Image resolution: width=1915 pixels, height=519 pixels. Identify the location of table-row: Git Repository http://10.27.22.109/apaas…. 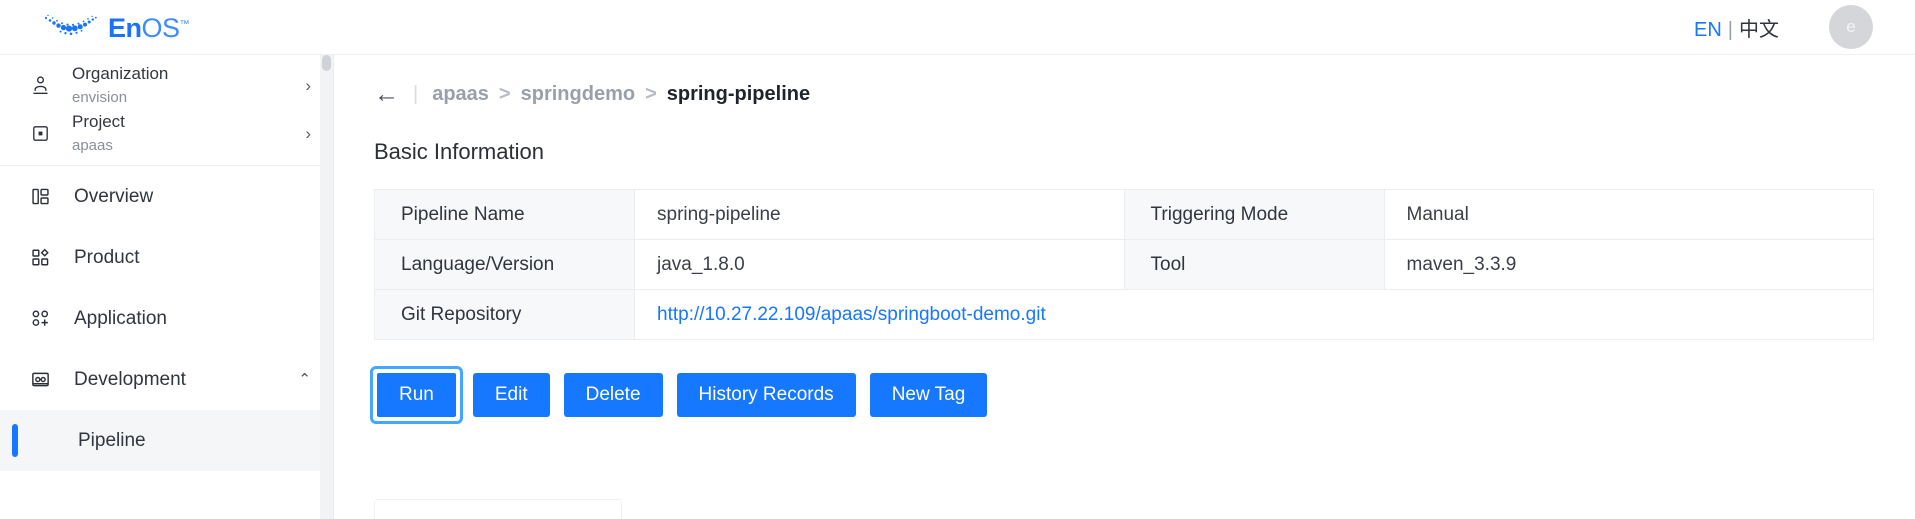
(1124, 314).